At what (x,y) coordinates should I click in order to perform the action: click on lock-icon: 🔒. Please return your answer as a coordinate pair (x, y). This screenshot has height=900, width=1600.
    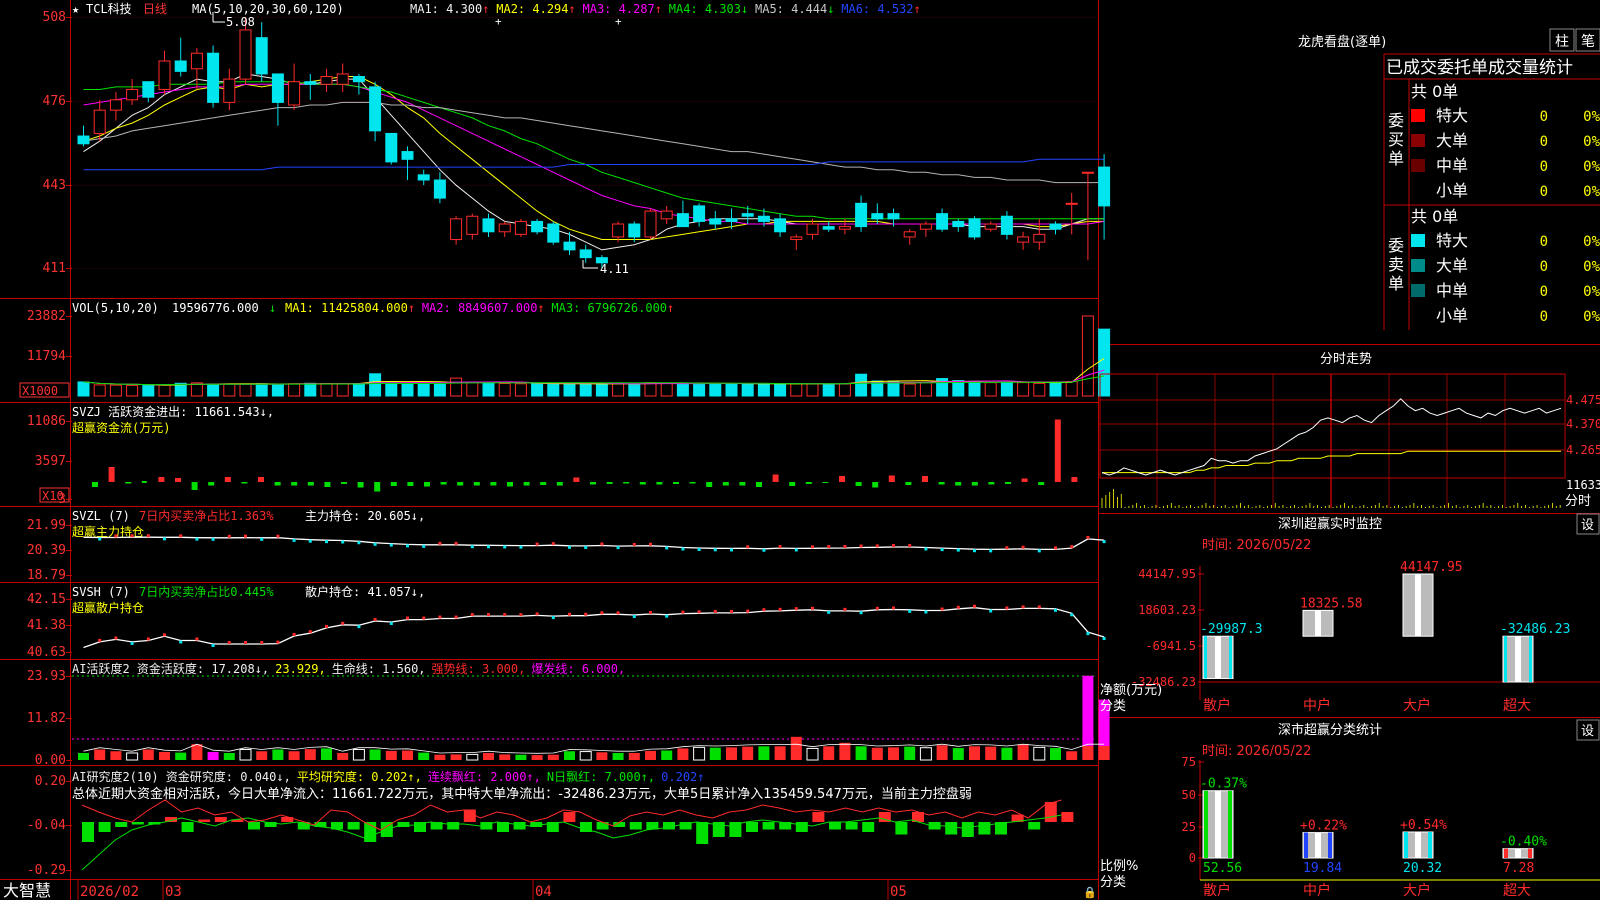
    Looking at the image, I should click on (1090, 892).